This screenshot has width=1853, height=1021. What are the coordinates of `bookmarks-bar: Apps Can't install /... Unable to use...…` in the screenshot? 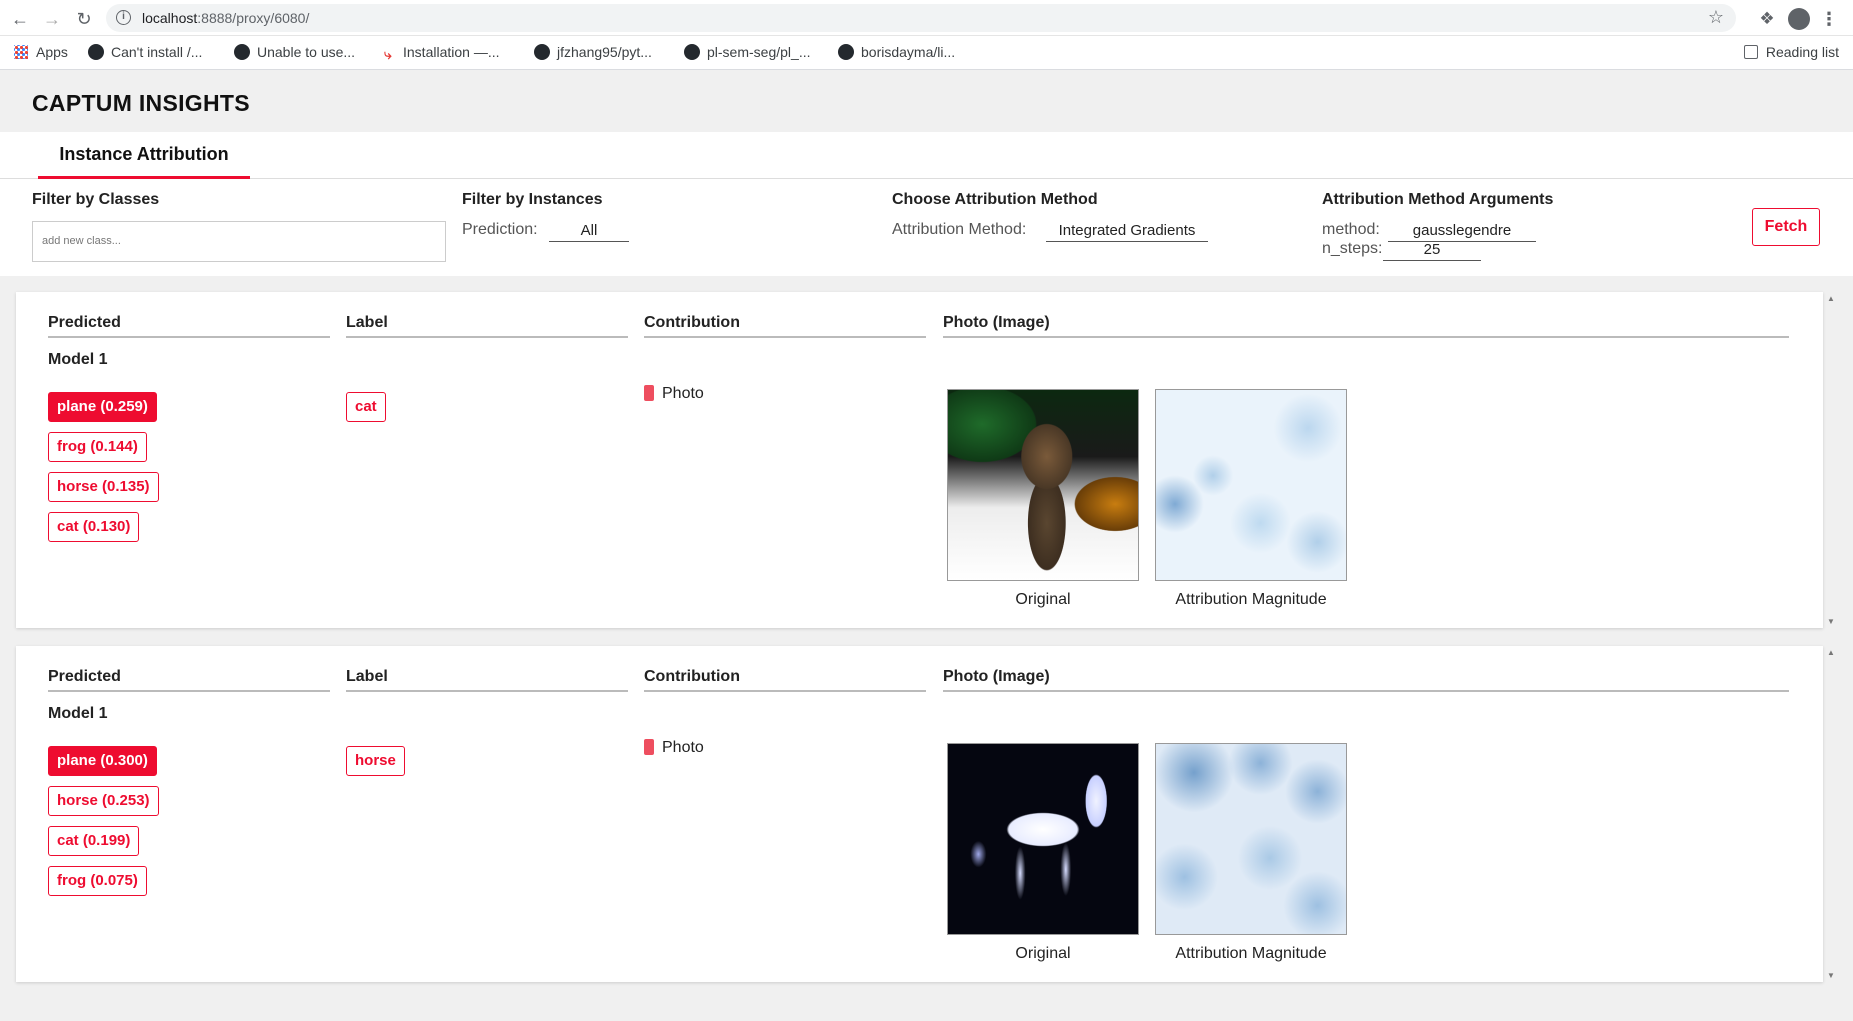 It's located at (926, 53).